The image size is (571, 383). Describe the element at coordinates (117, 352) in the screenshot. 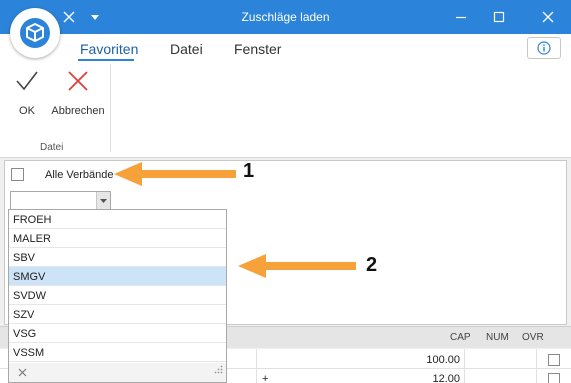

I see `list-item: VSSM` at that location.